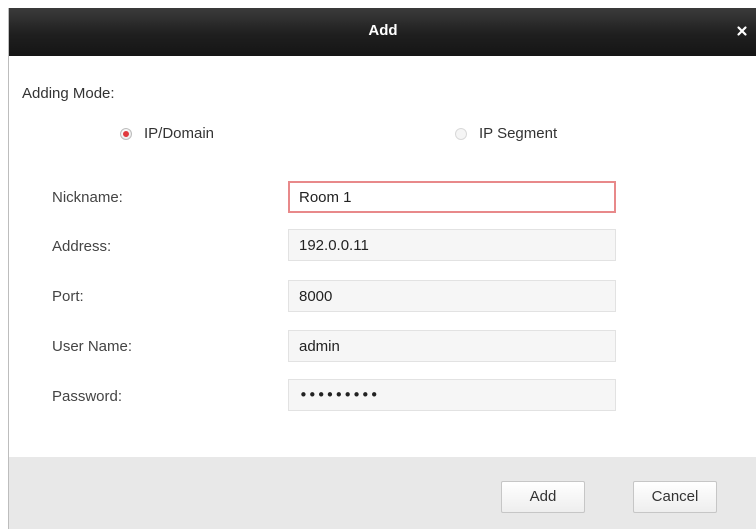  I want to click on dialog-title: Add, so click(383, 30).